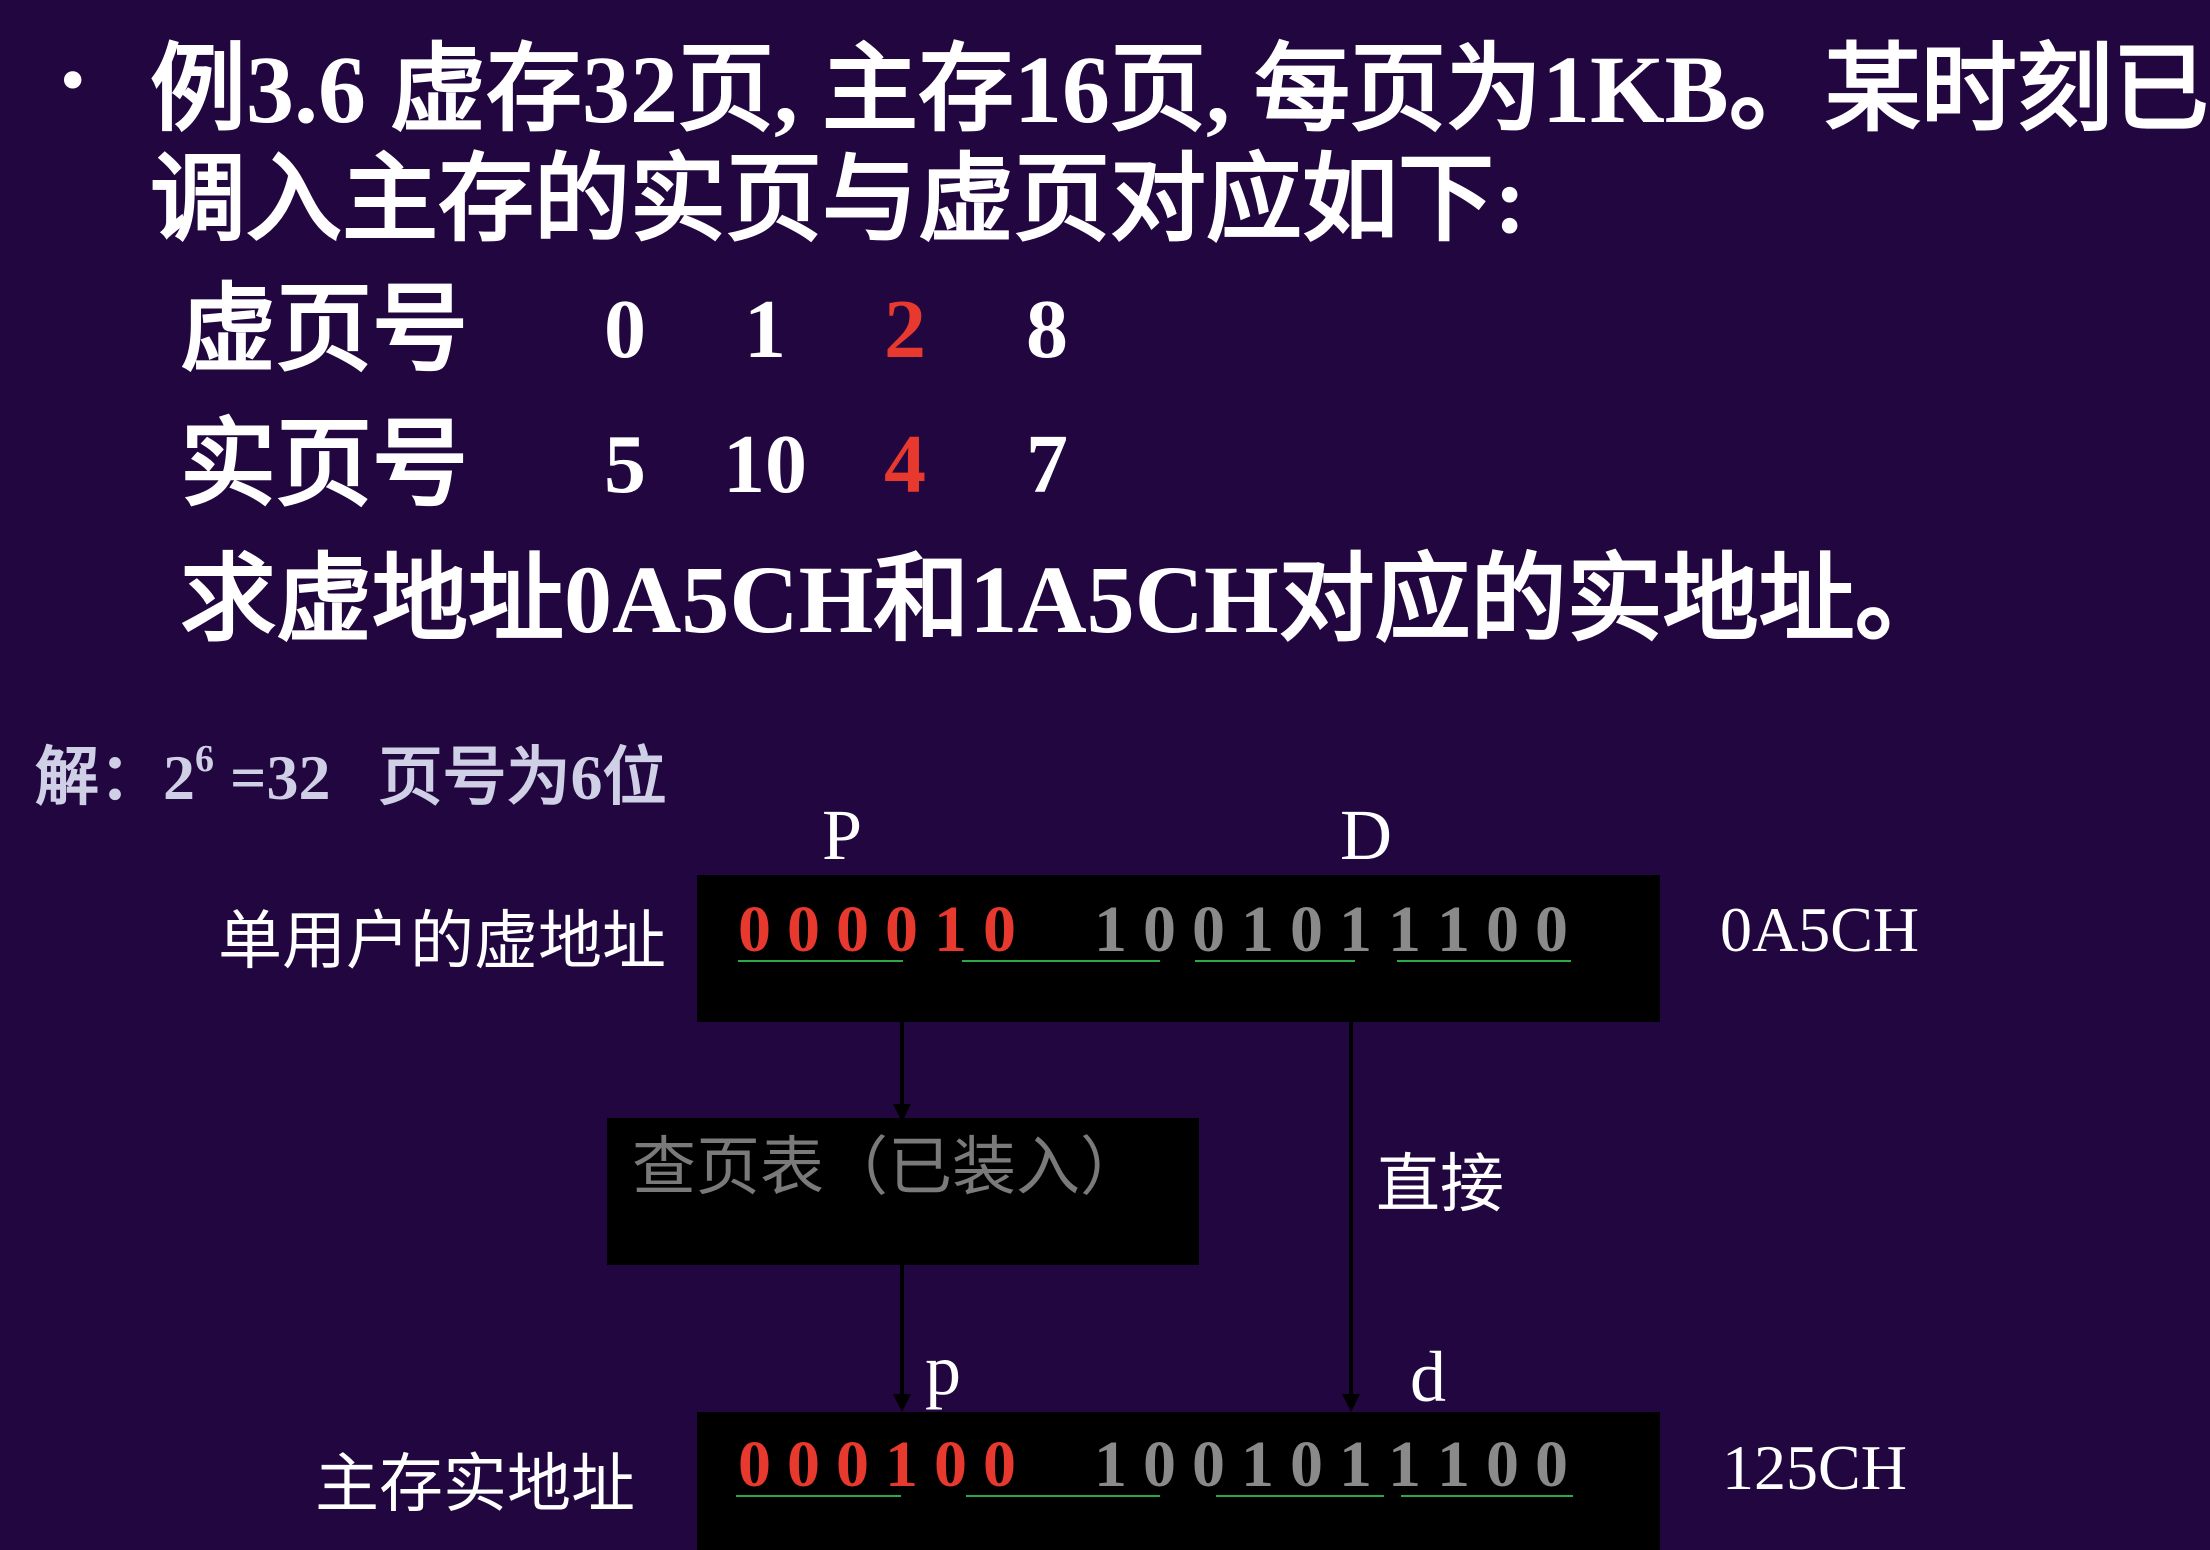  I want to click on real-hex-label: 125CH, so click(1814, 1467).